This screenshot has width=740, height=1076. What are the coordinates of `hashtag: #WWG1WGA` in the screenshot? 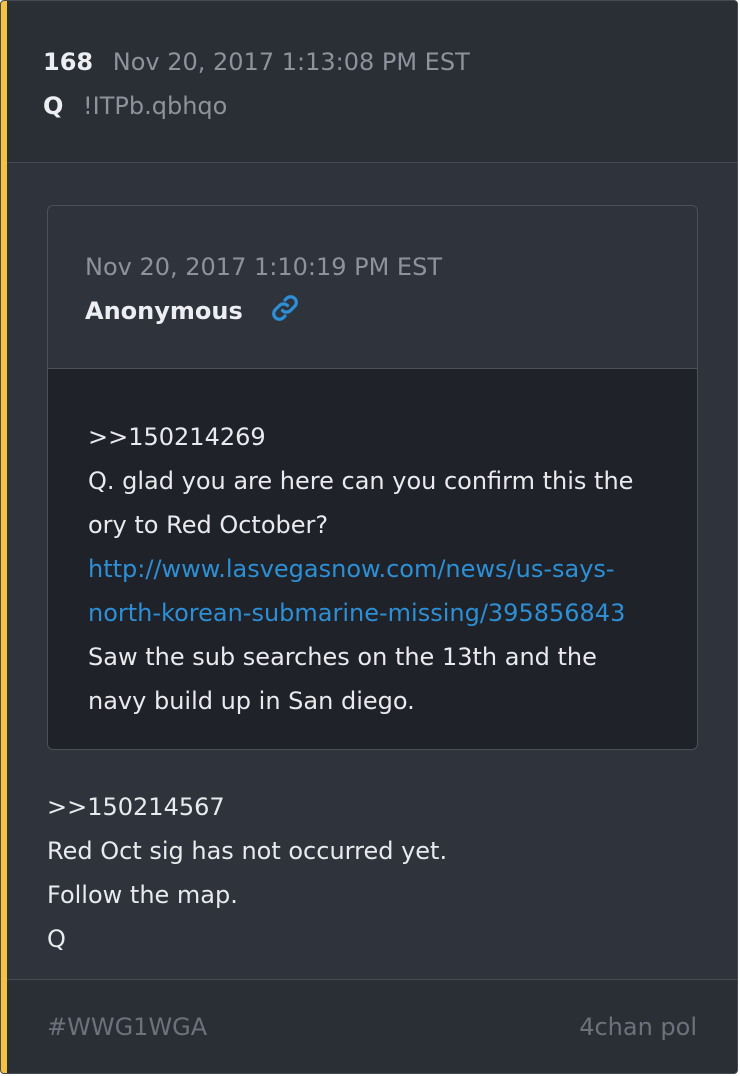 It's located at (127, 1027).